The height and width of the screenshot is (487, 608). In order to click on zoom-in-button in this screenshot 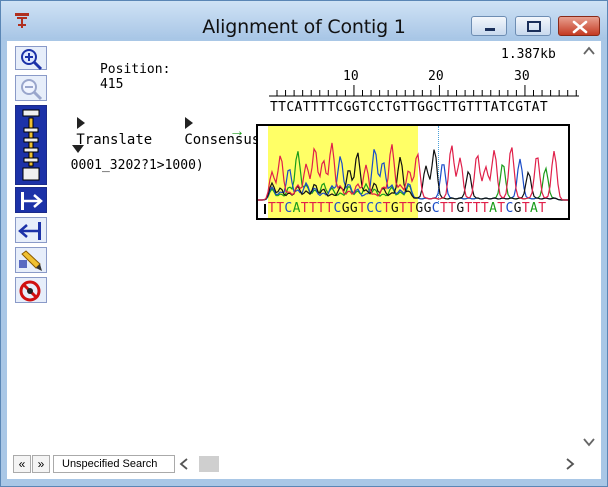, I will do `click(31, 58)`.